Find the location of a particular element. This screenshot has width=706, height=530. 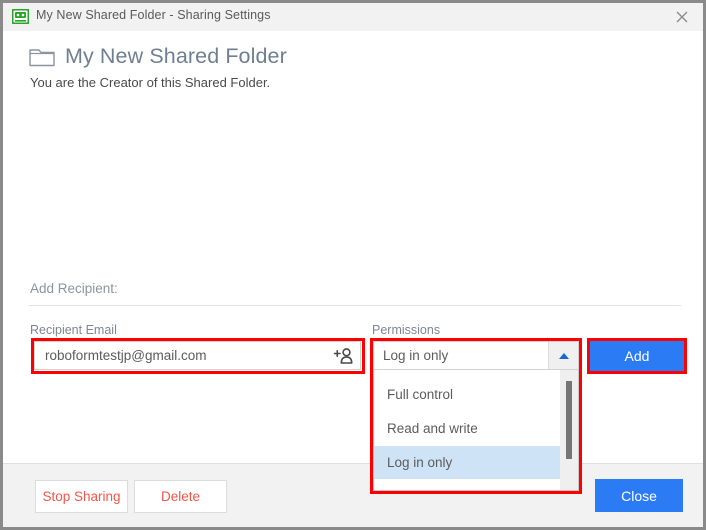

stop-sharing-button: Stop Sharing is located at coordinates (81, 496).